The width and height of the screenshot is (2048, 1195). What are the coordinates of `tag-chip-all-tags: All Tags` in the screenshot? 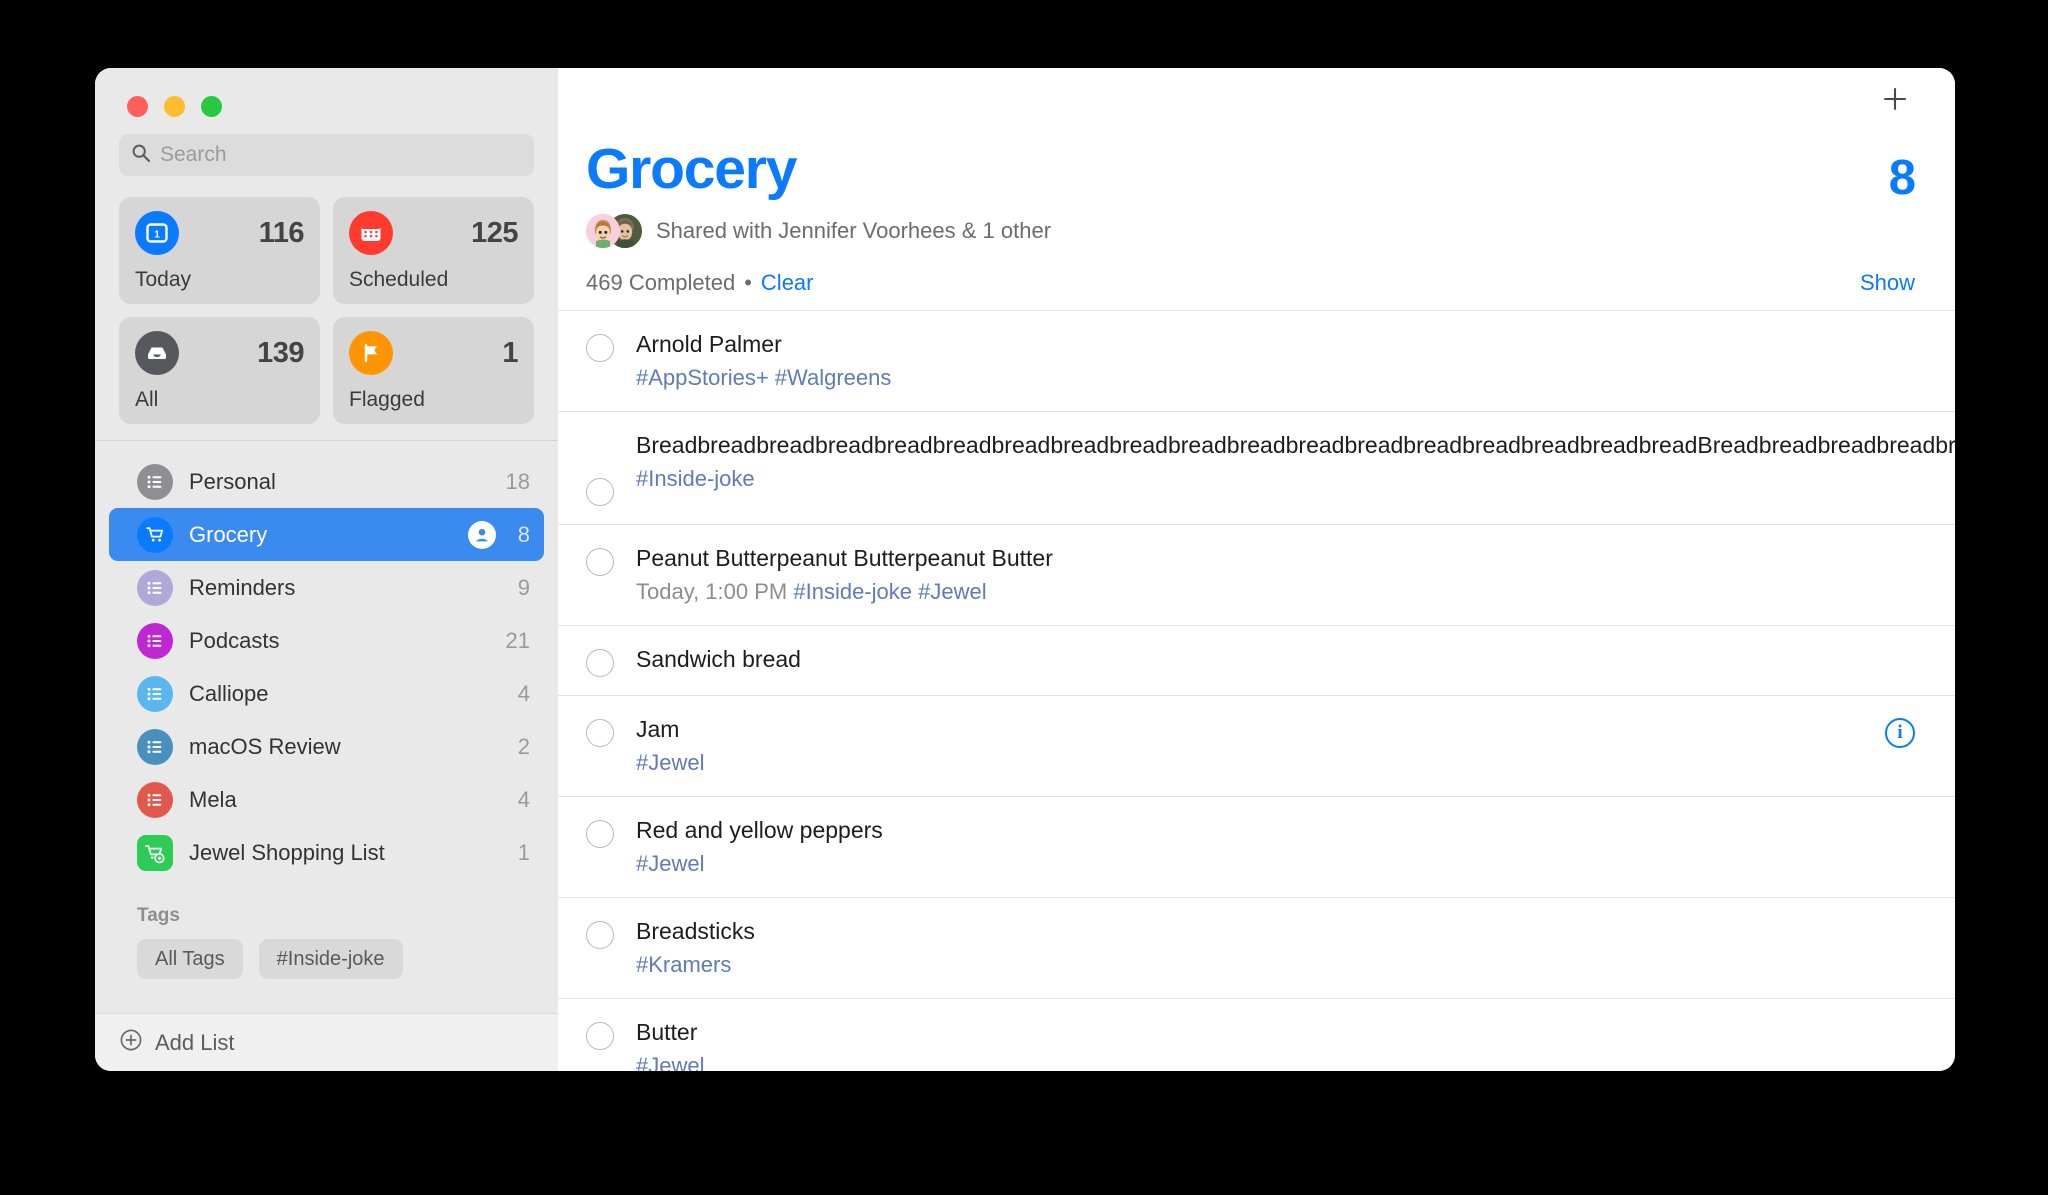 It's located at (190, 959).